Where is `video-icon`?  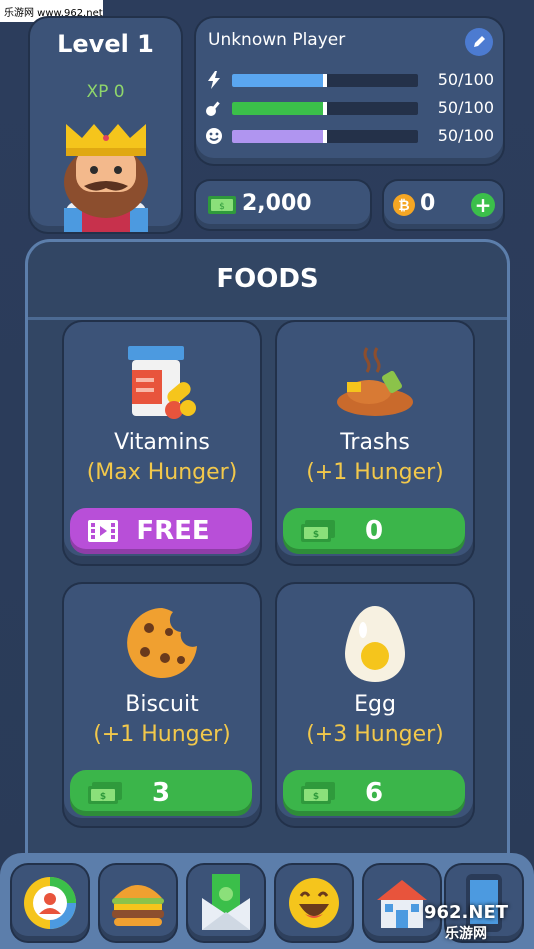
video-icon is located at coordinates (103, 531).